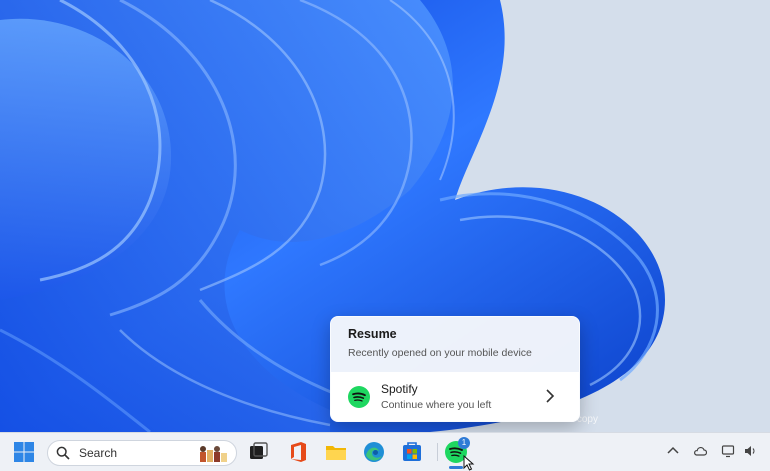 This screenshot has width=770, height=471. I want to click on chevron-up-icon, so click(673, 451).